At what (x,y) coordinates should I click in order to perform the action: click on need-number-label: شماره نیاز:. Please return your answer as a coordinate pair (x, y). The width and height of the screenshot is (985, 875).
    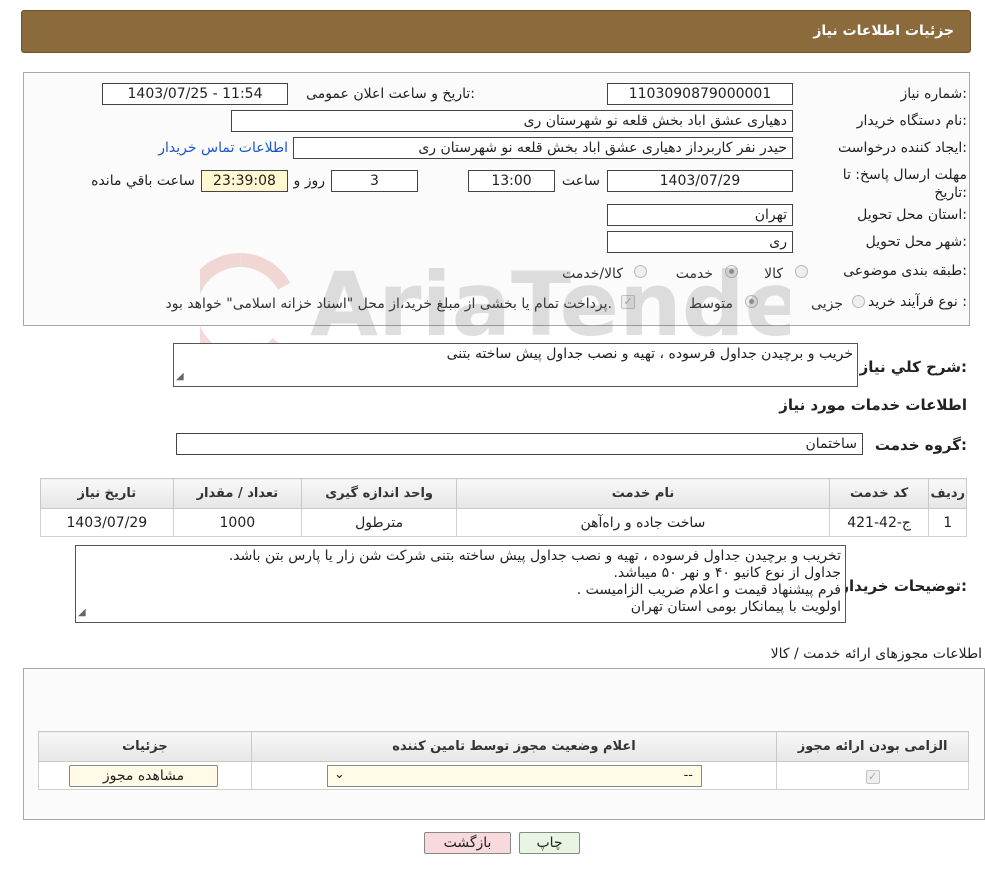
    Looking at the image, I should click on (933, 94).